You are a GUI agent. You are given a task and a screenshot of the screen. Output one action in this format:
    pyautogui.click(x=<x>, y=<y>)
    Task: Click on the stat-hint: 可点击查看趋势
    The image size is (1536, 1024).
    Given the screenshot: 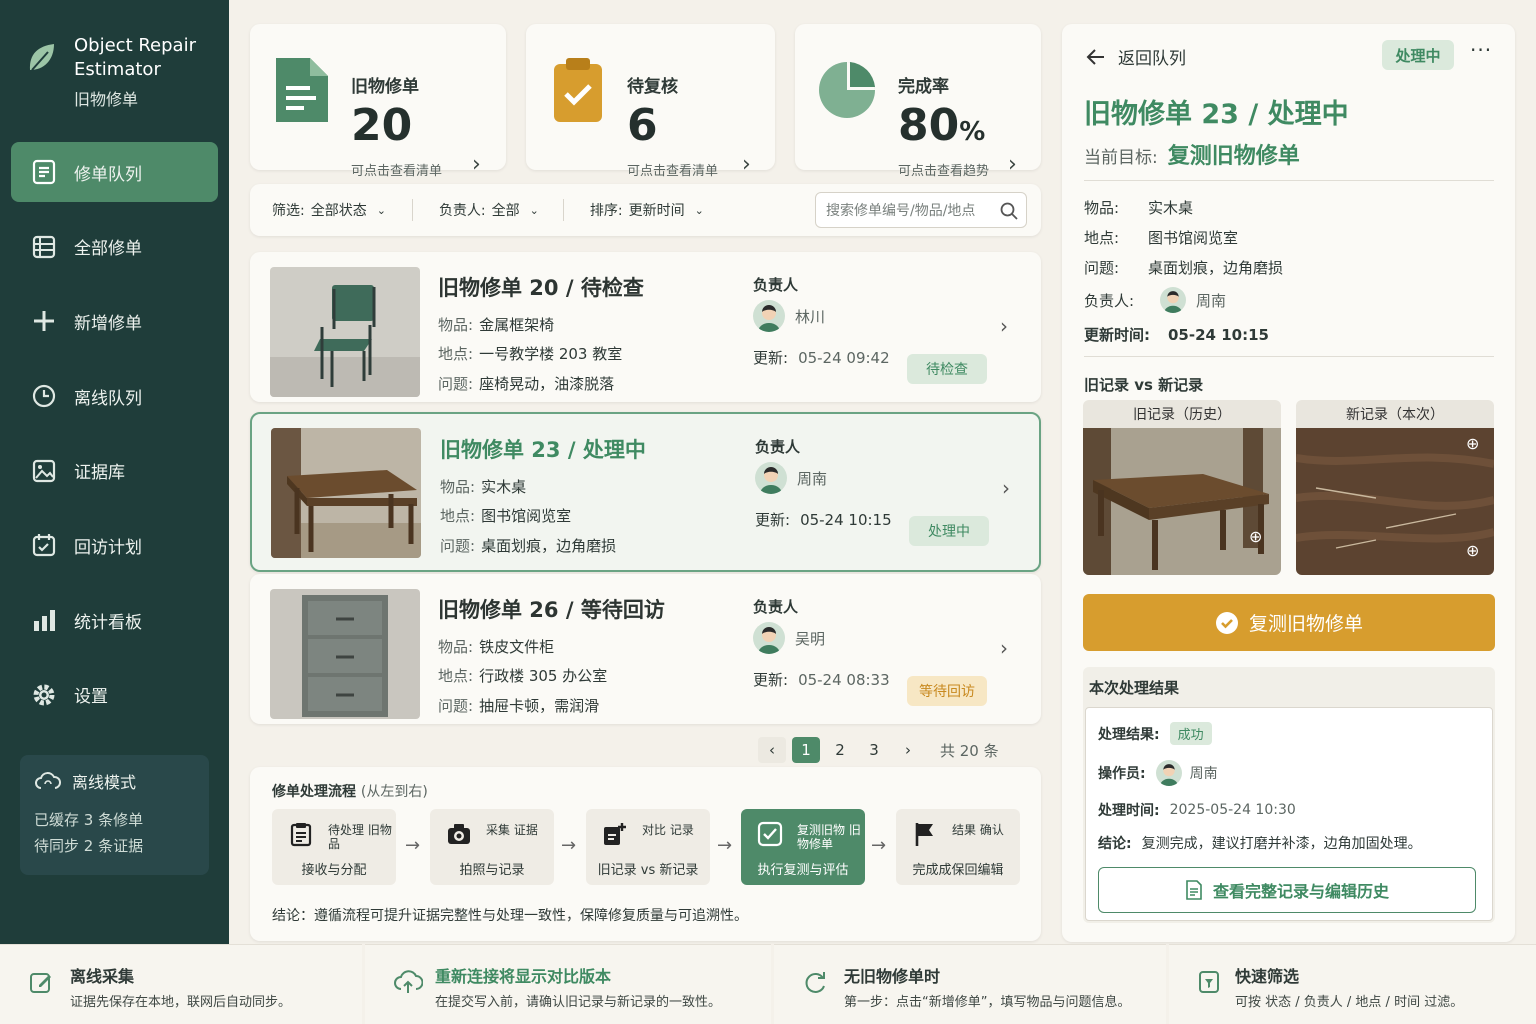 What is the action you would take?
    pyautogui.click(x=944, y=171)
    